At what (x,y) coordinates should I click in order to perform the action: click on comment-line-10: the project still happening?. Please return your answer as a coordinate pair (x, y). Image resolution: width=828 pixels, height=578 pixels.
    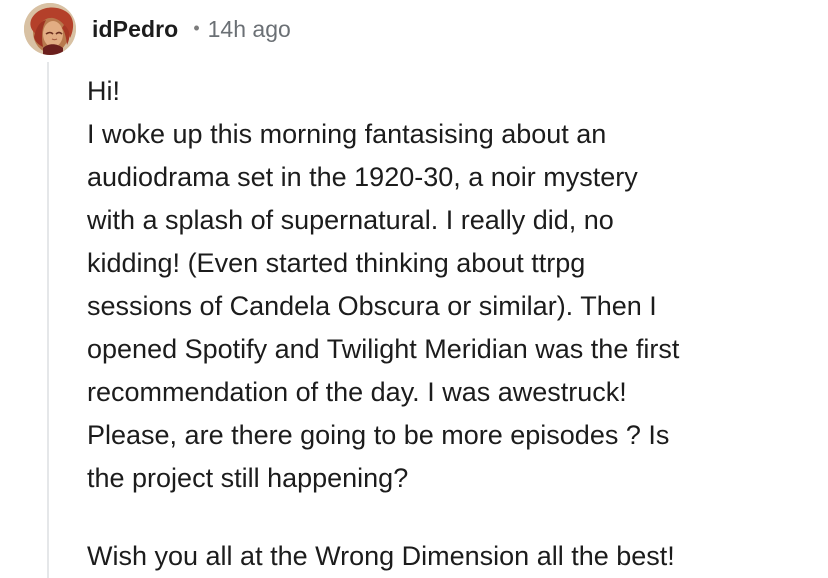
    Looking at the image, I should click on (248, 478).